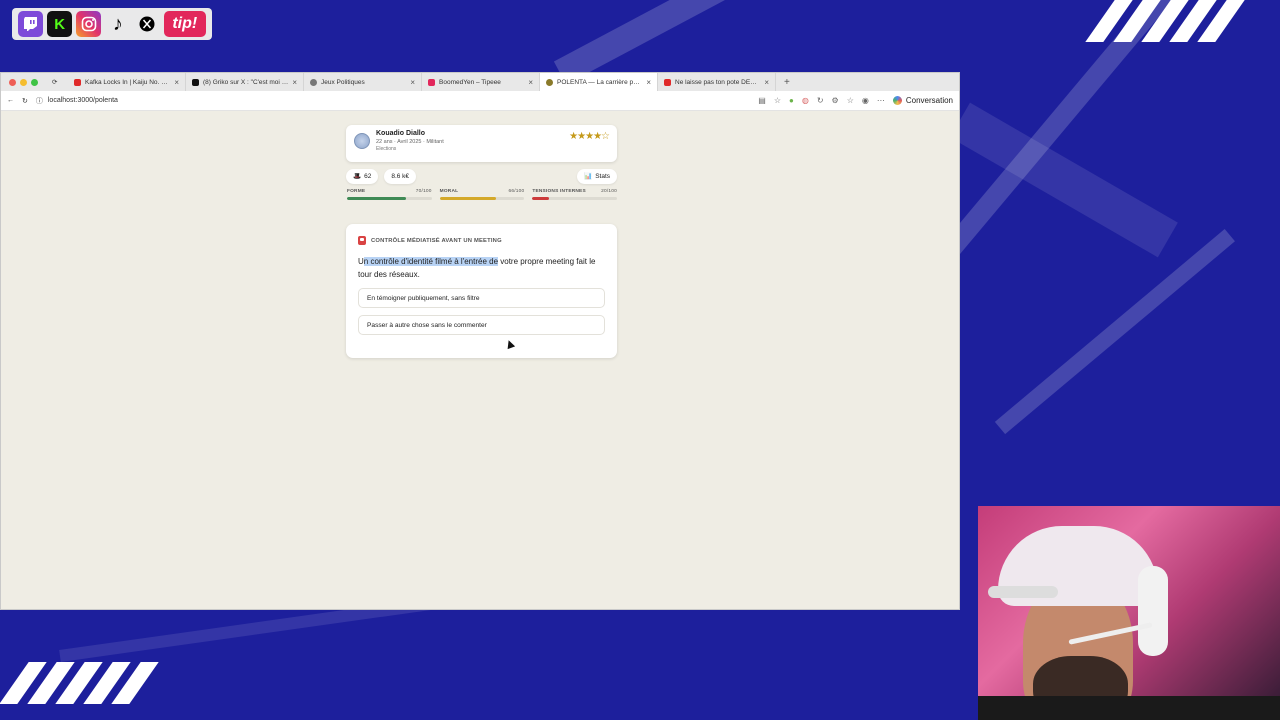 The width and height of the screenshot is (1280, 720). I want to click on more-menu-icon: ⋯, so click(881, 100).